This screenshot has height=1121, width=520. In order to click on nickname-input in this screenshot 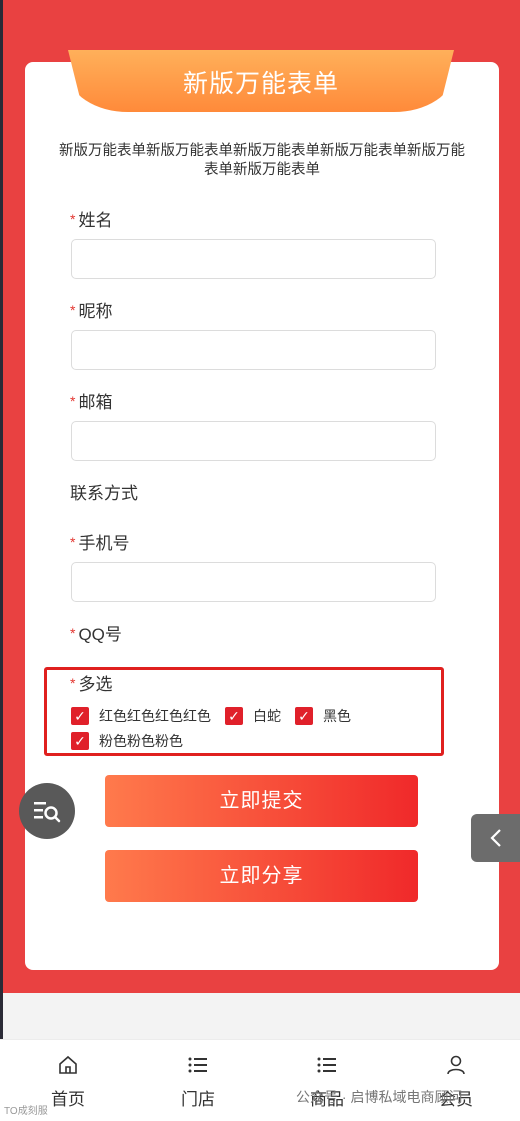, I will do `click(253, 350)`.